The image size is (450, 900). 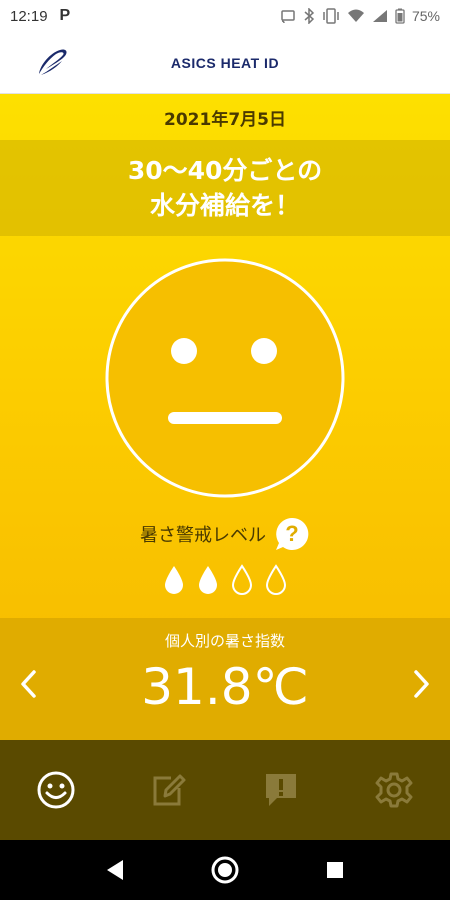 I want to click on recents-square-icon, so click(x=335, y=870).